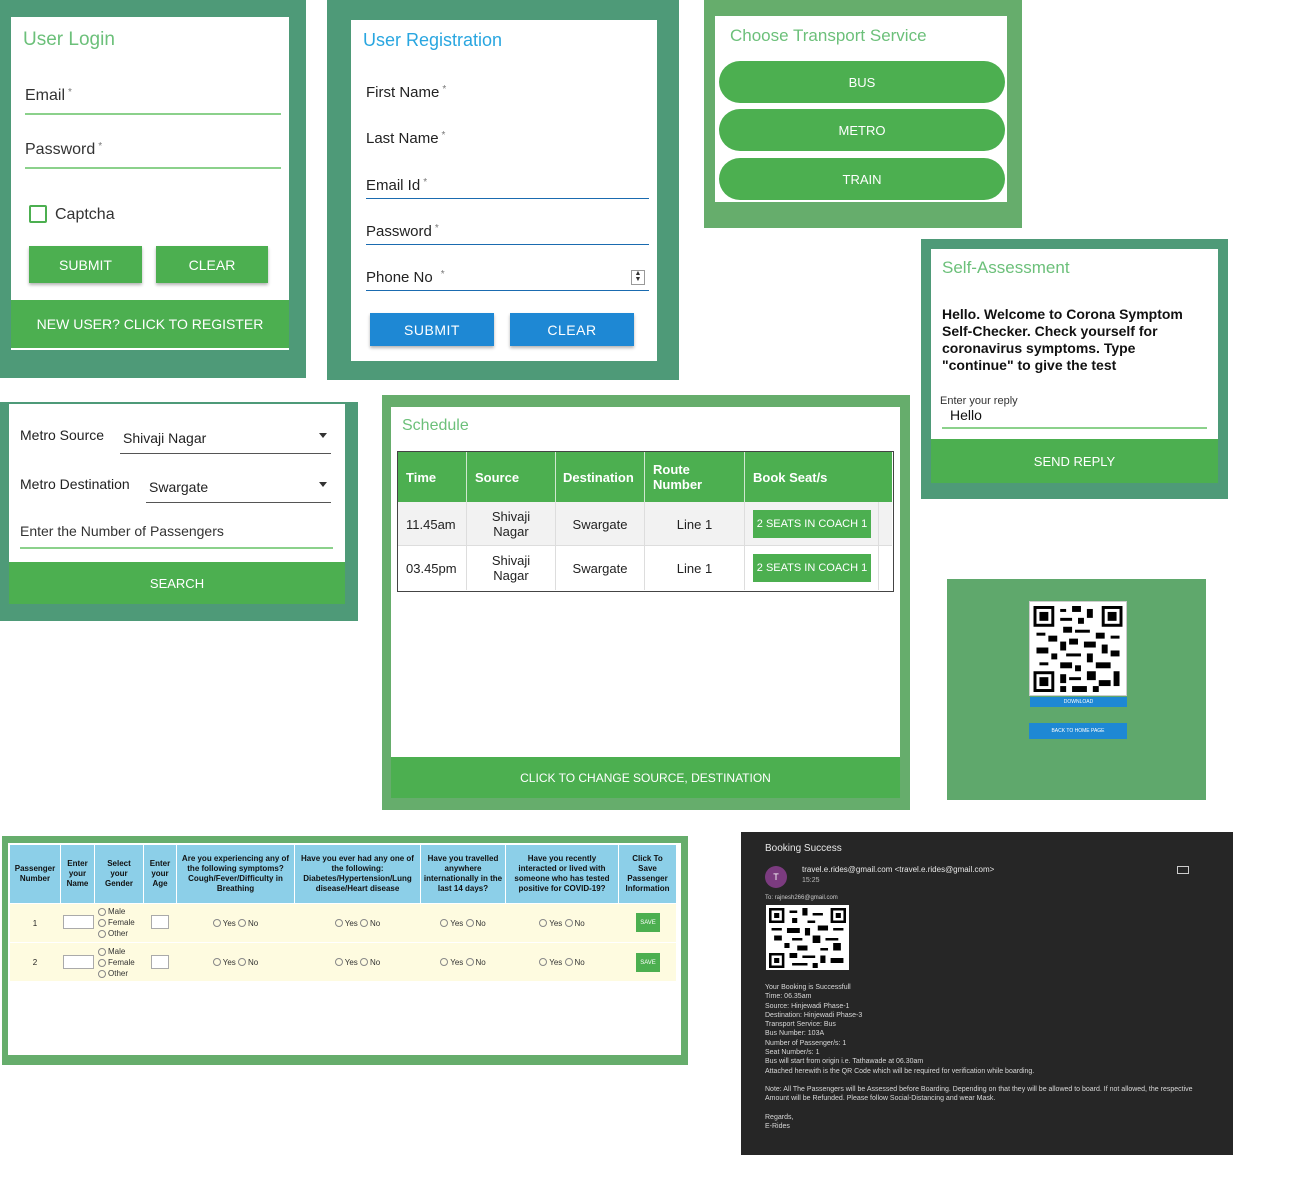 Image resolution: width=1296 pixels, height=1202 pixels. I want to click on email-regards: Regards,, so click(779, 1117).